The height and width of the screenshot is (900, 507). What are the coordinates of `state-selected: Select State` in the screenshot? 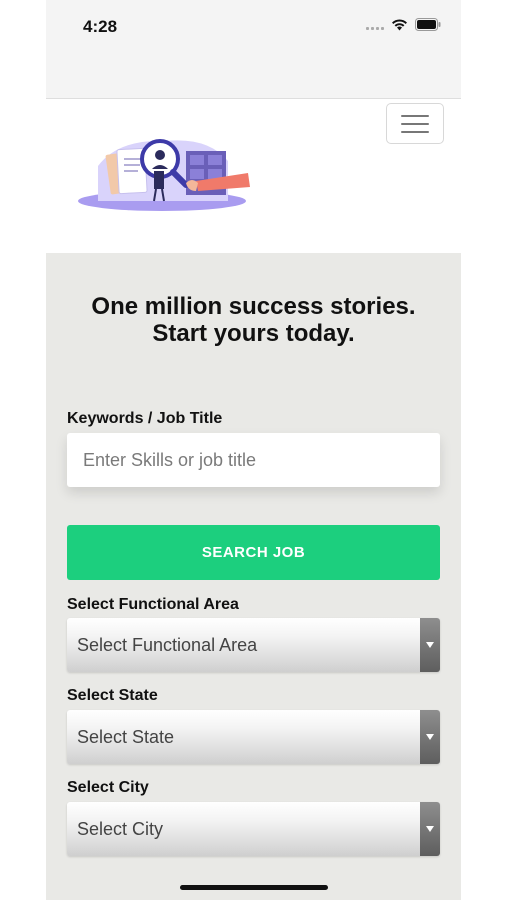 It's located at (126, 737).